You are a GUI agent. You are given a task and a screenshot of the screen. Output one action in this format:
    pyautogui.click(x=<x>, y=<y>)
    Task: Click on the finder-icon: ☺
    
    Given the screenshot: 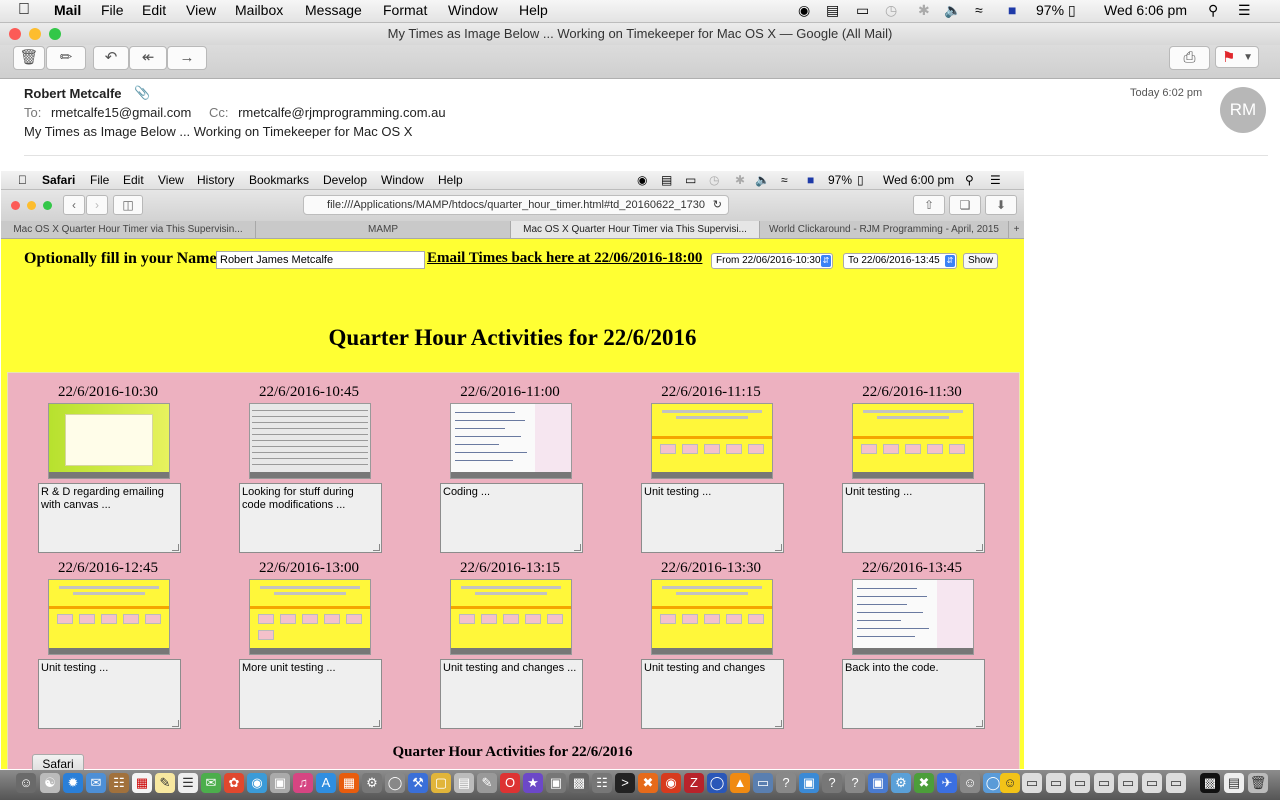 What is the action you would take?
    pyautogui.click(x=26, y=783)
    